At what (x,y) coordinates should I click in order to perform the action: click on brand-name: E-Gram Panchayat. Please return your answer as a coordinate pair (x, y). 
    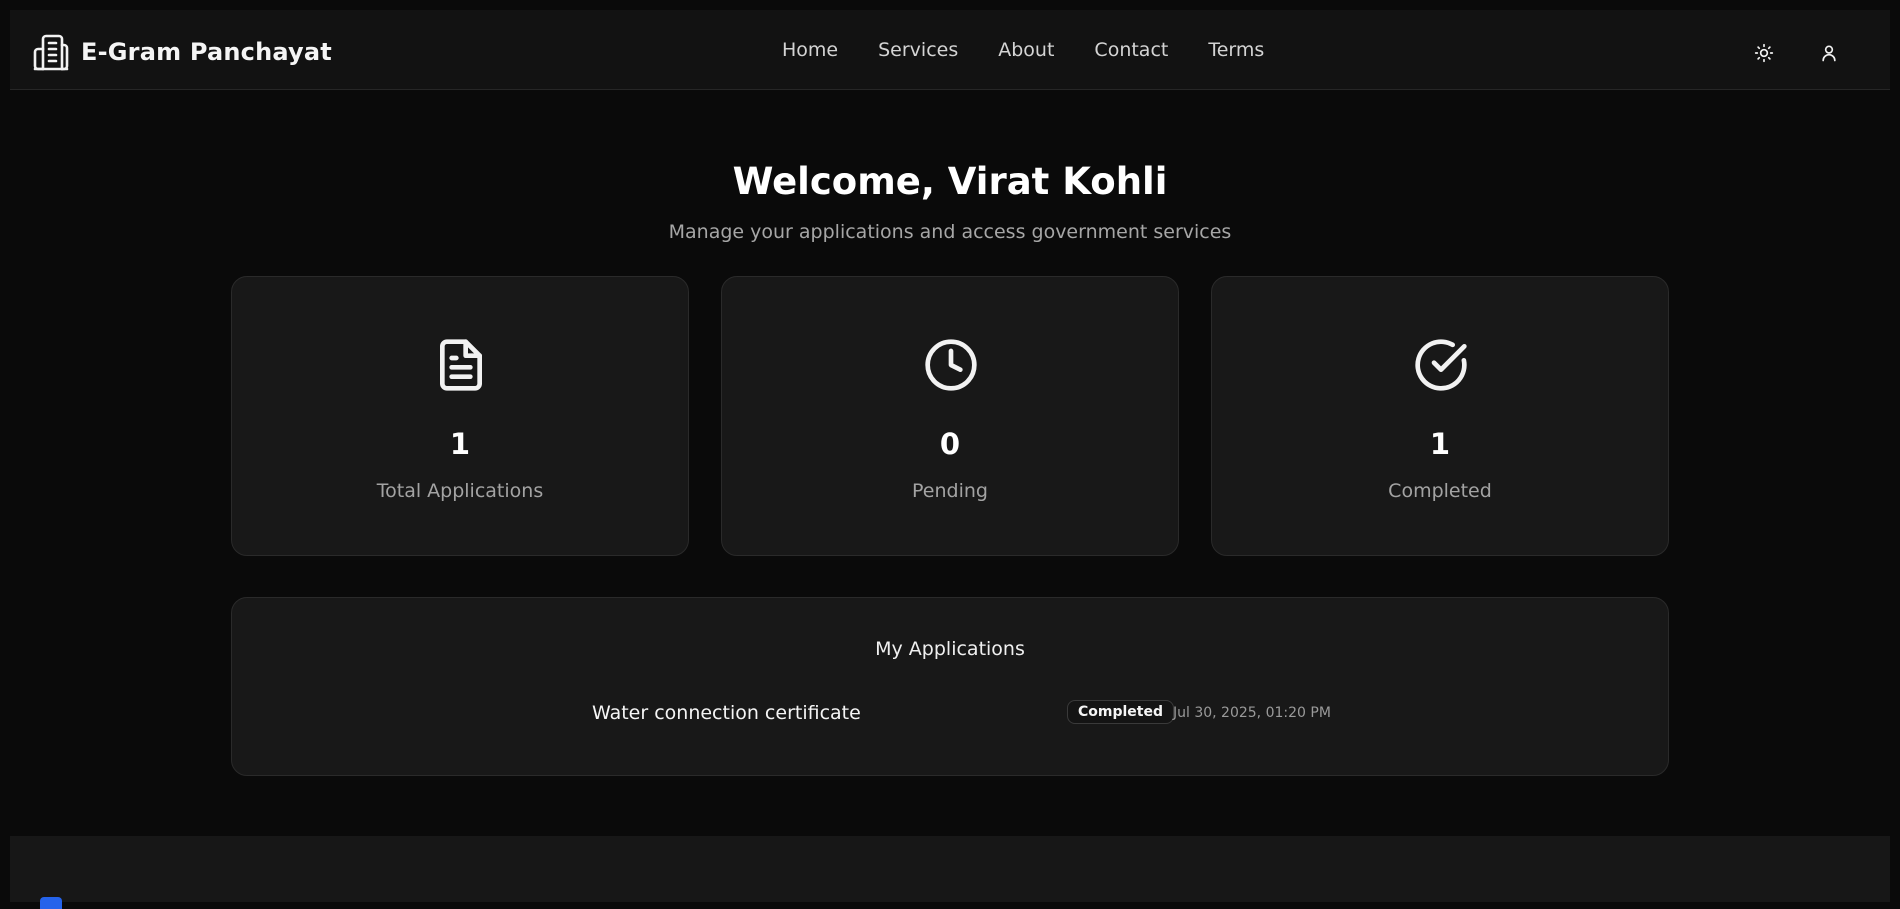
    Looking at the image, I should click on (206, 52).